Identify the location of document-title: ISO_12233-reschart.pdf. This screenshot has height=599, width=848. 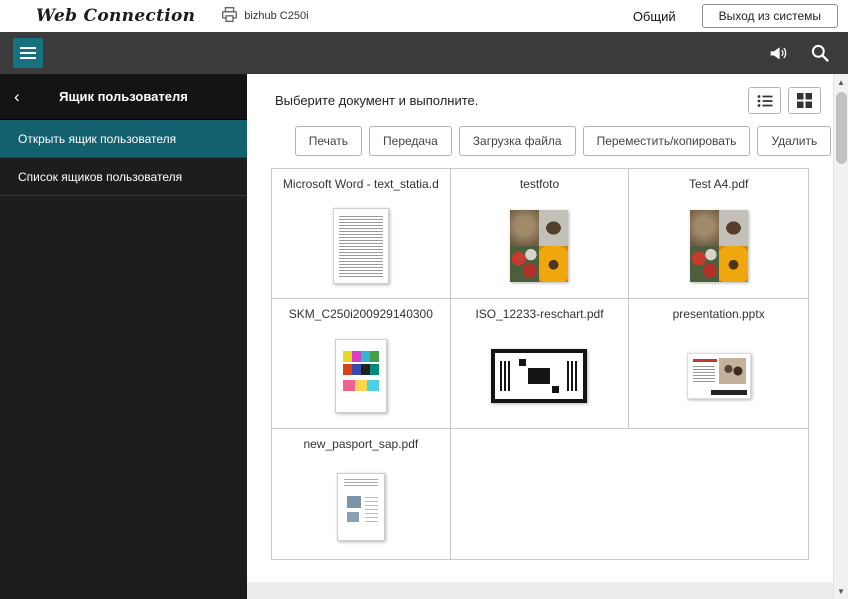
(539, 314).